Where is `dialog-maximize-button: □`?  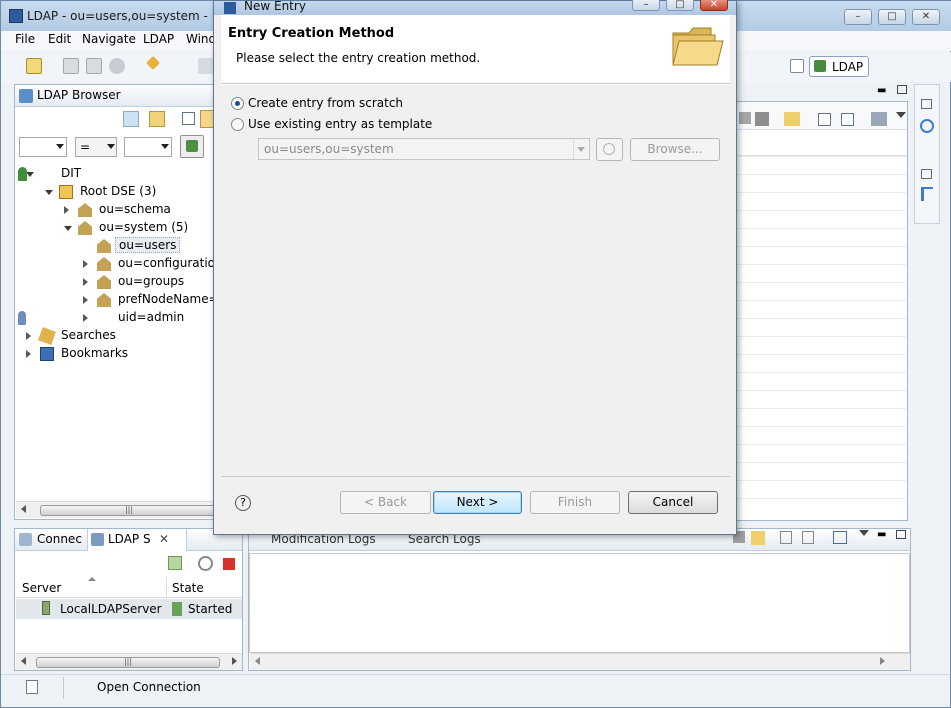 dialog-maximize-button: □ is located at coordinates (680, 5).